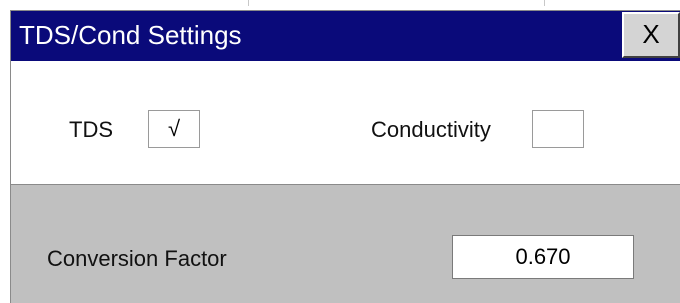 The image size is (680, 303). I want to click on dialog-title: TDS/Cond Settings, so click(130, 35).